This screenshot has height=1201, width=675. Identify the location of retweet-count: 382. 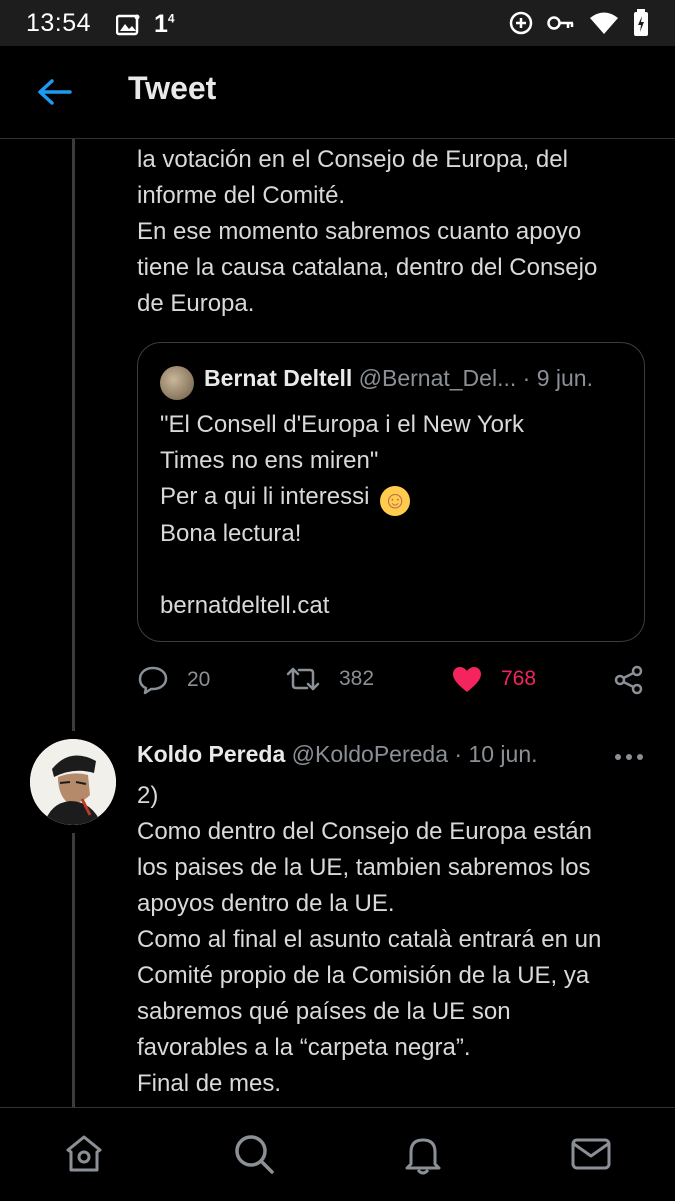
(357, 678).